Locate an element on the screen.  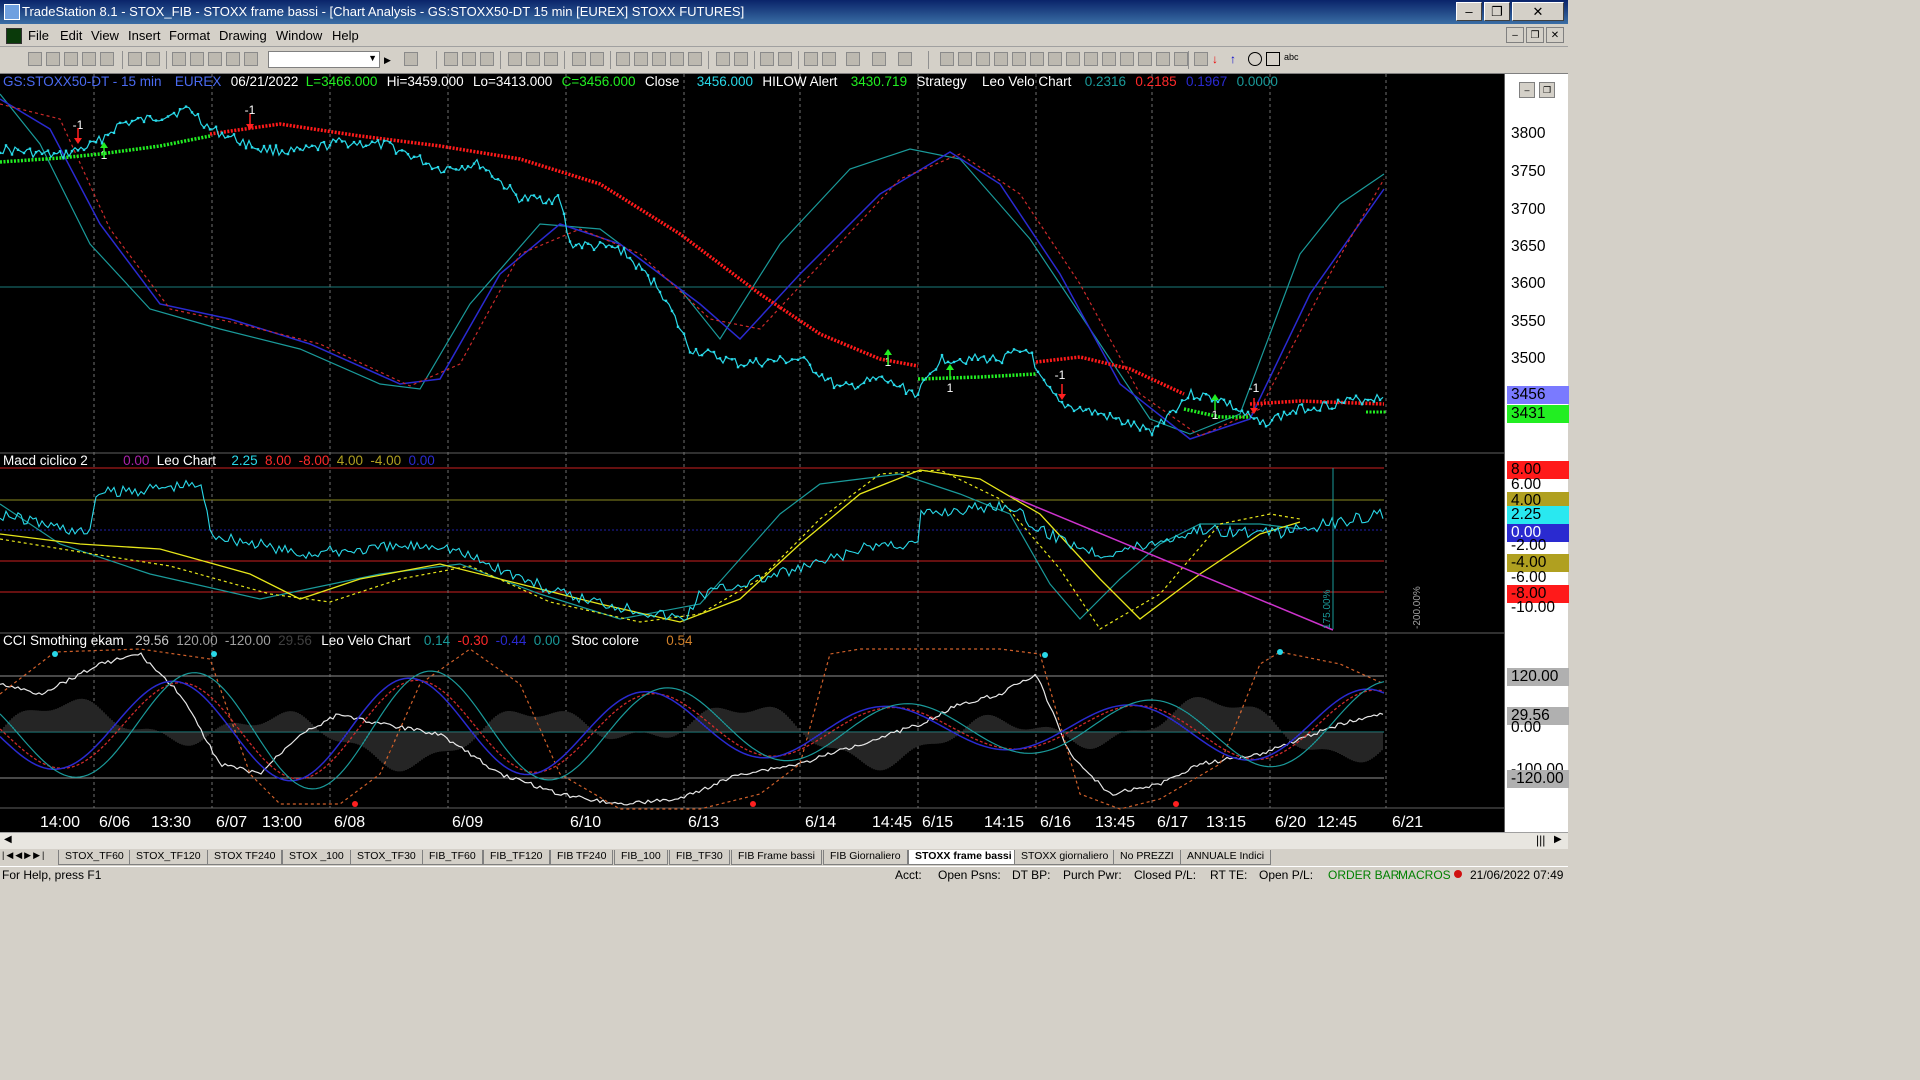
tab-stox-tf120: STOX_TF120 is located at coordinates (168, 857).